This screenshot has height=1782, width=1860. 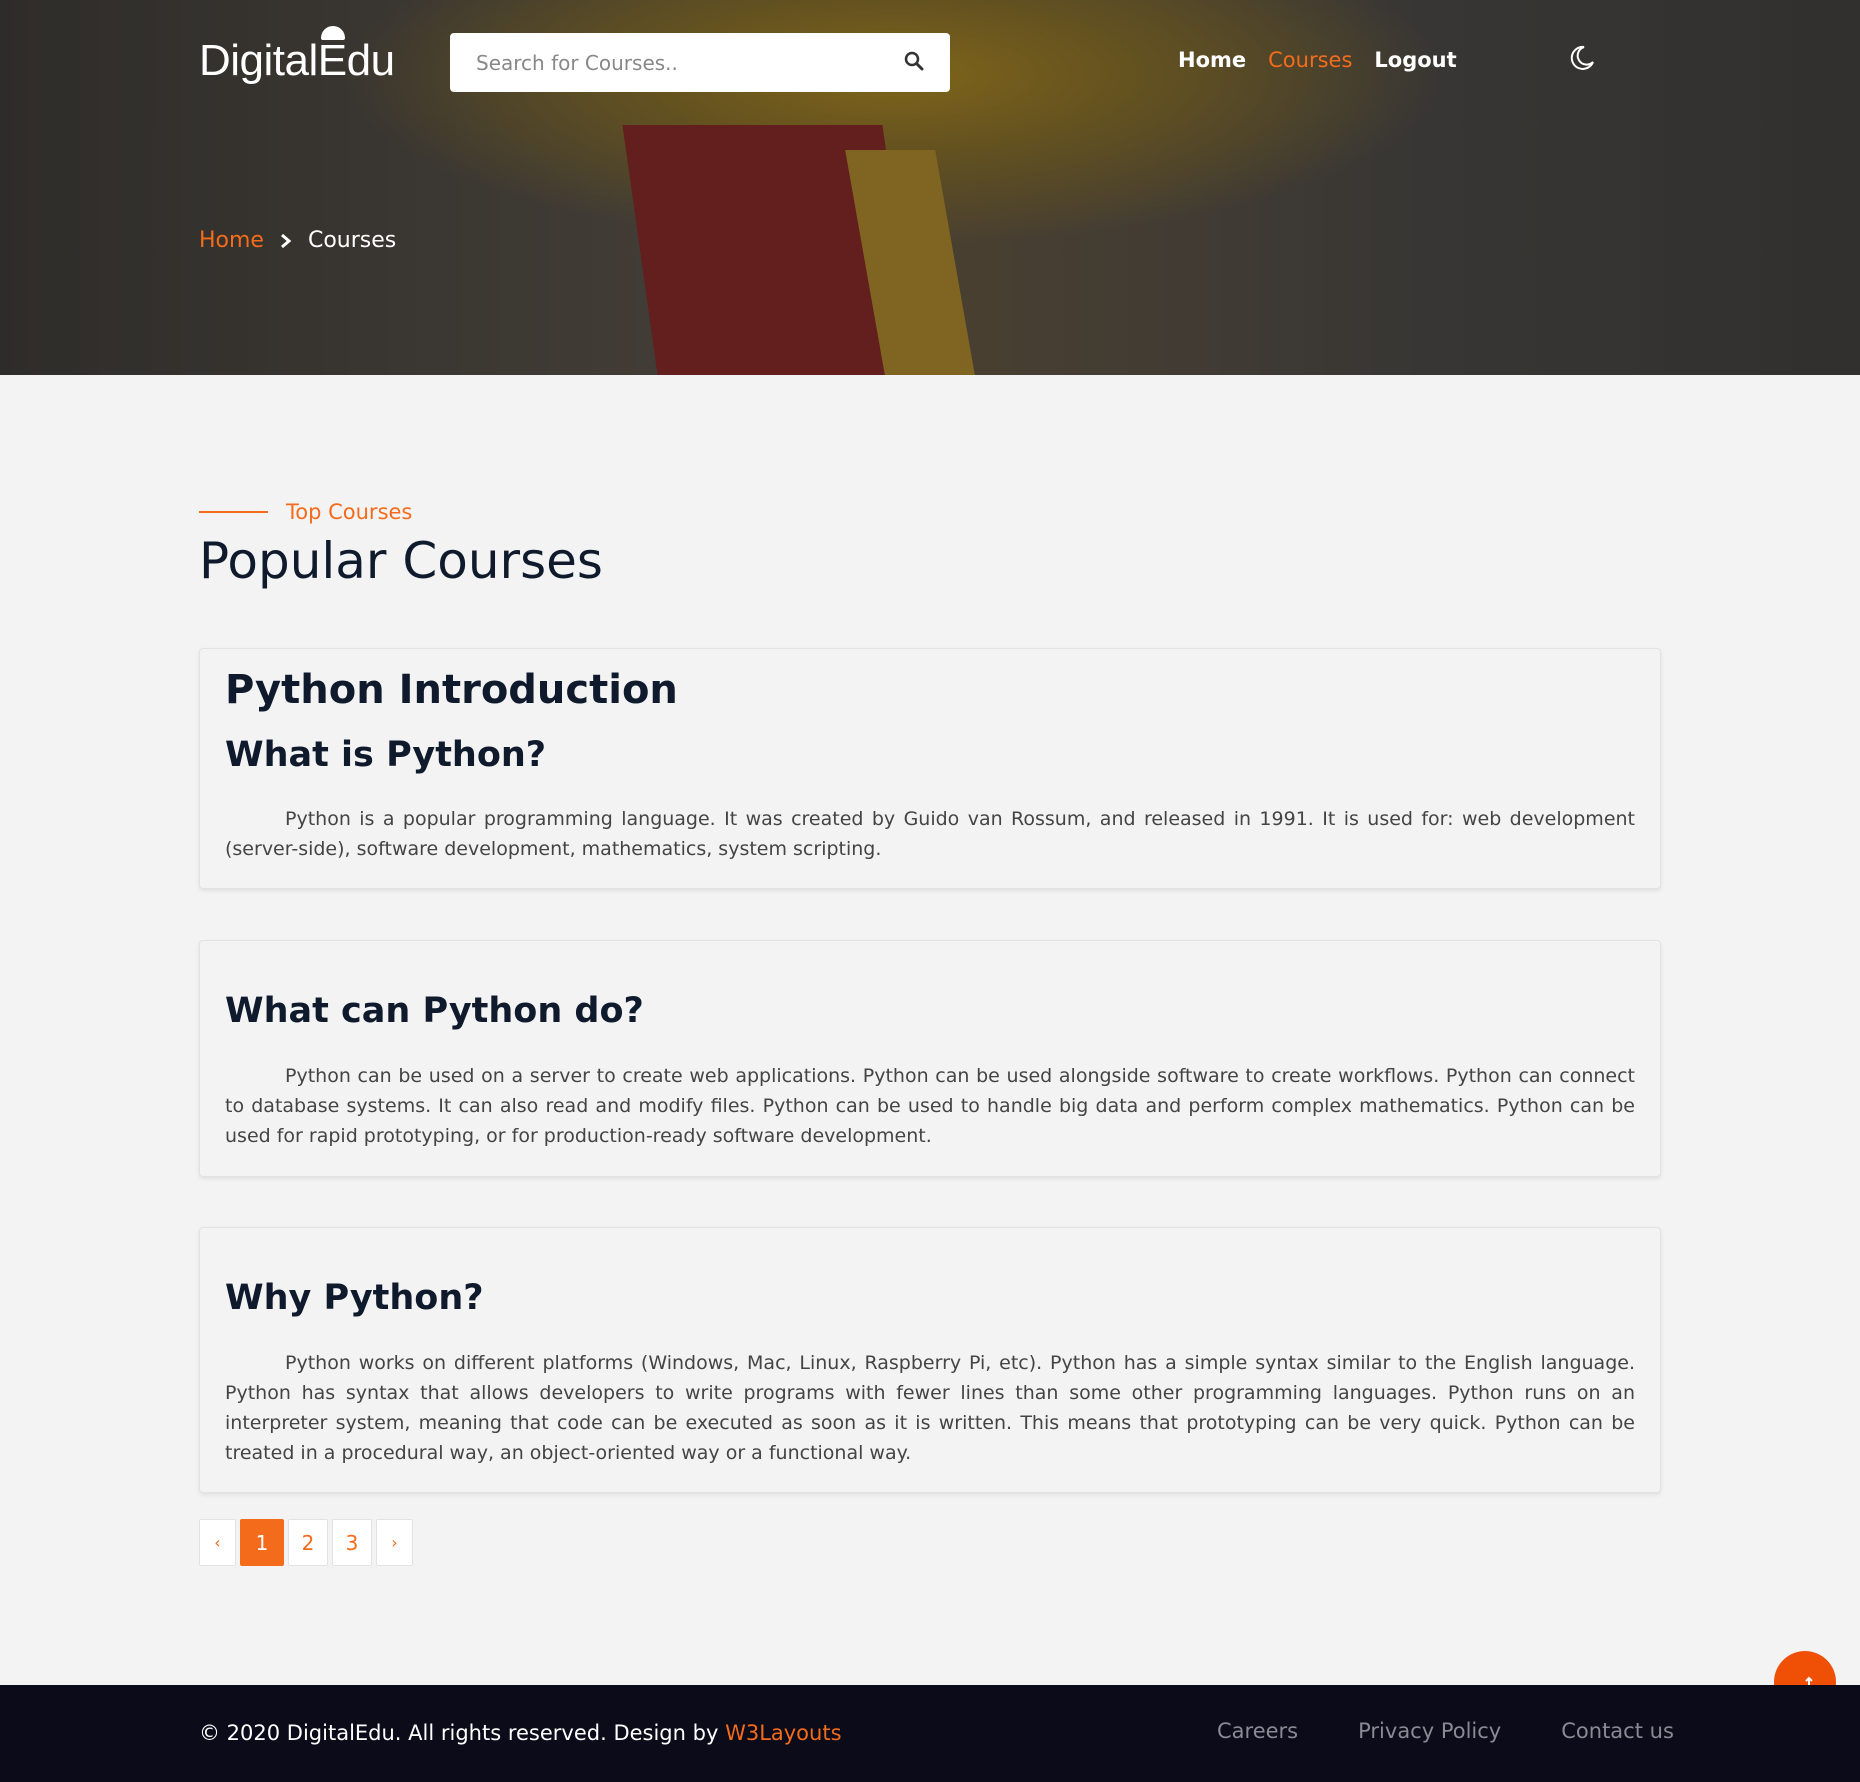 I want to click on designer-link: W3Layouts, so click(x=783, y=1733).